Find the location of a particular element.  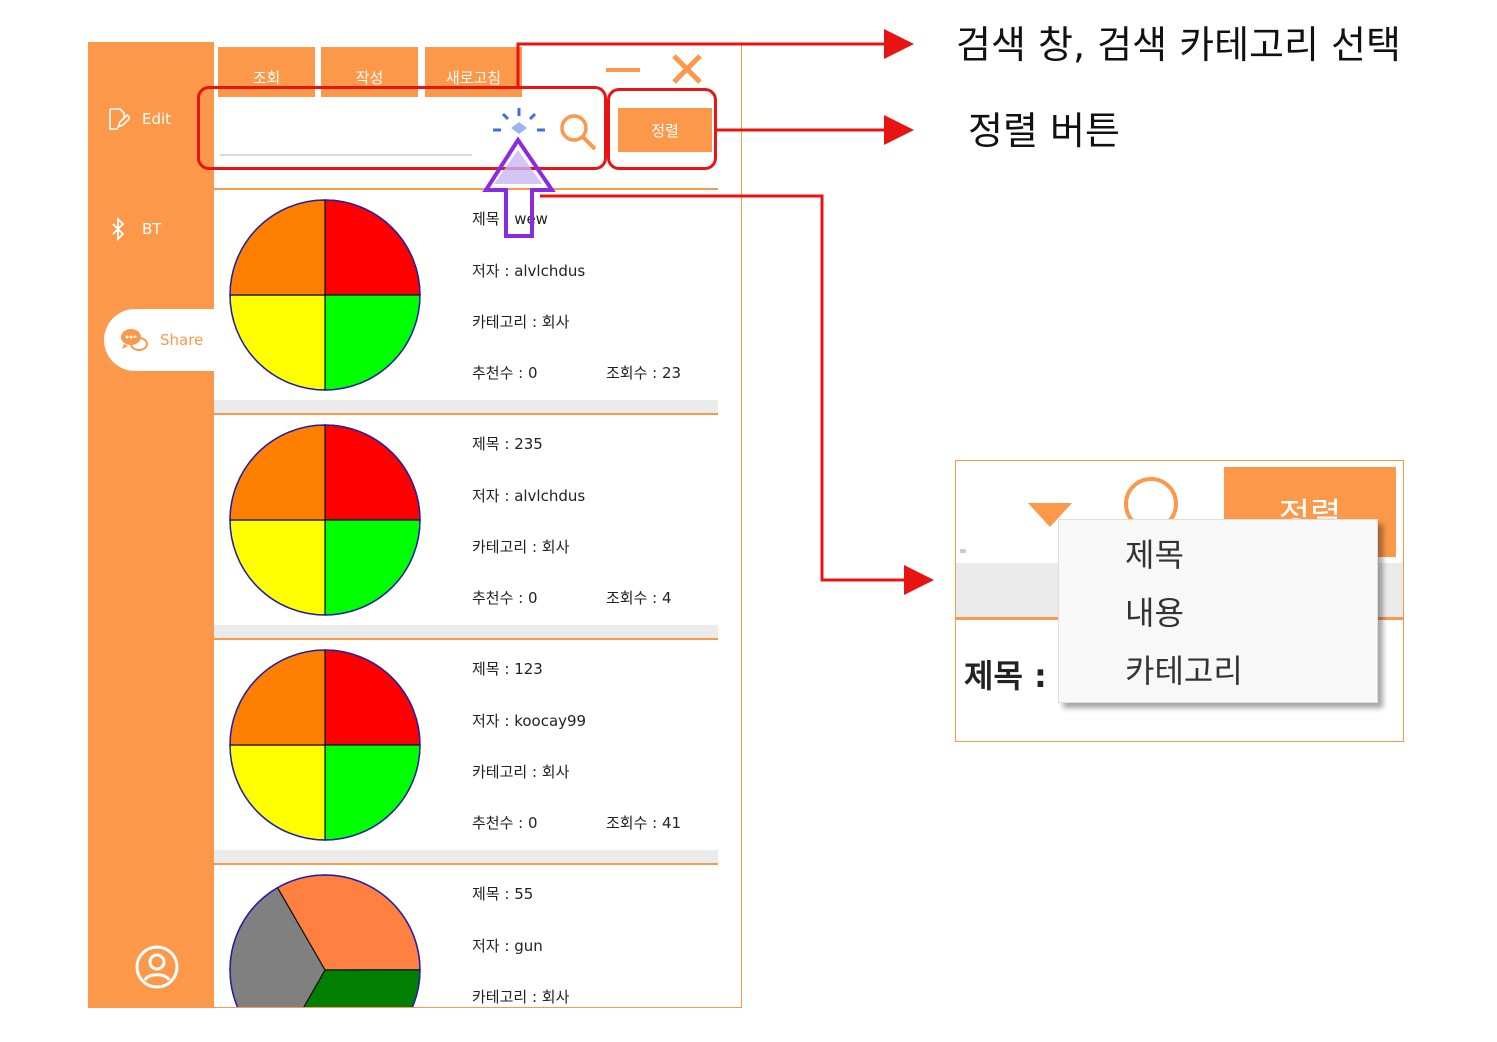

sort-annotation-label: 정렬 버튼 is located at coordinates (1044, 131).